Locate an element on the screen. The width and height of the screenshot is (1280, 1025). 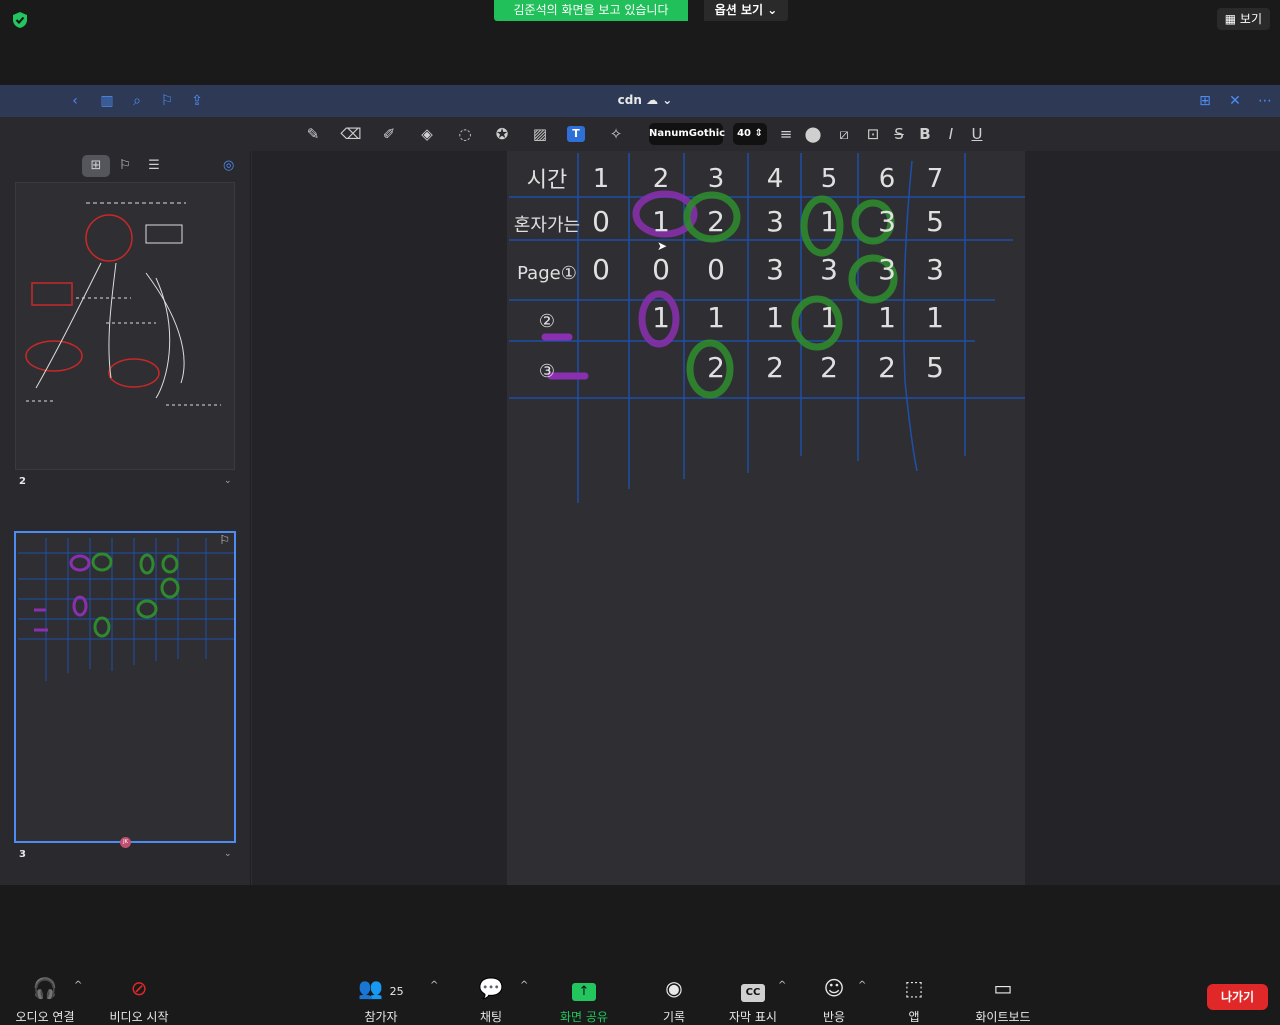
laser-pointer-icon: ✧ is located at coordinates (616, 134).